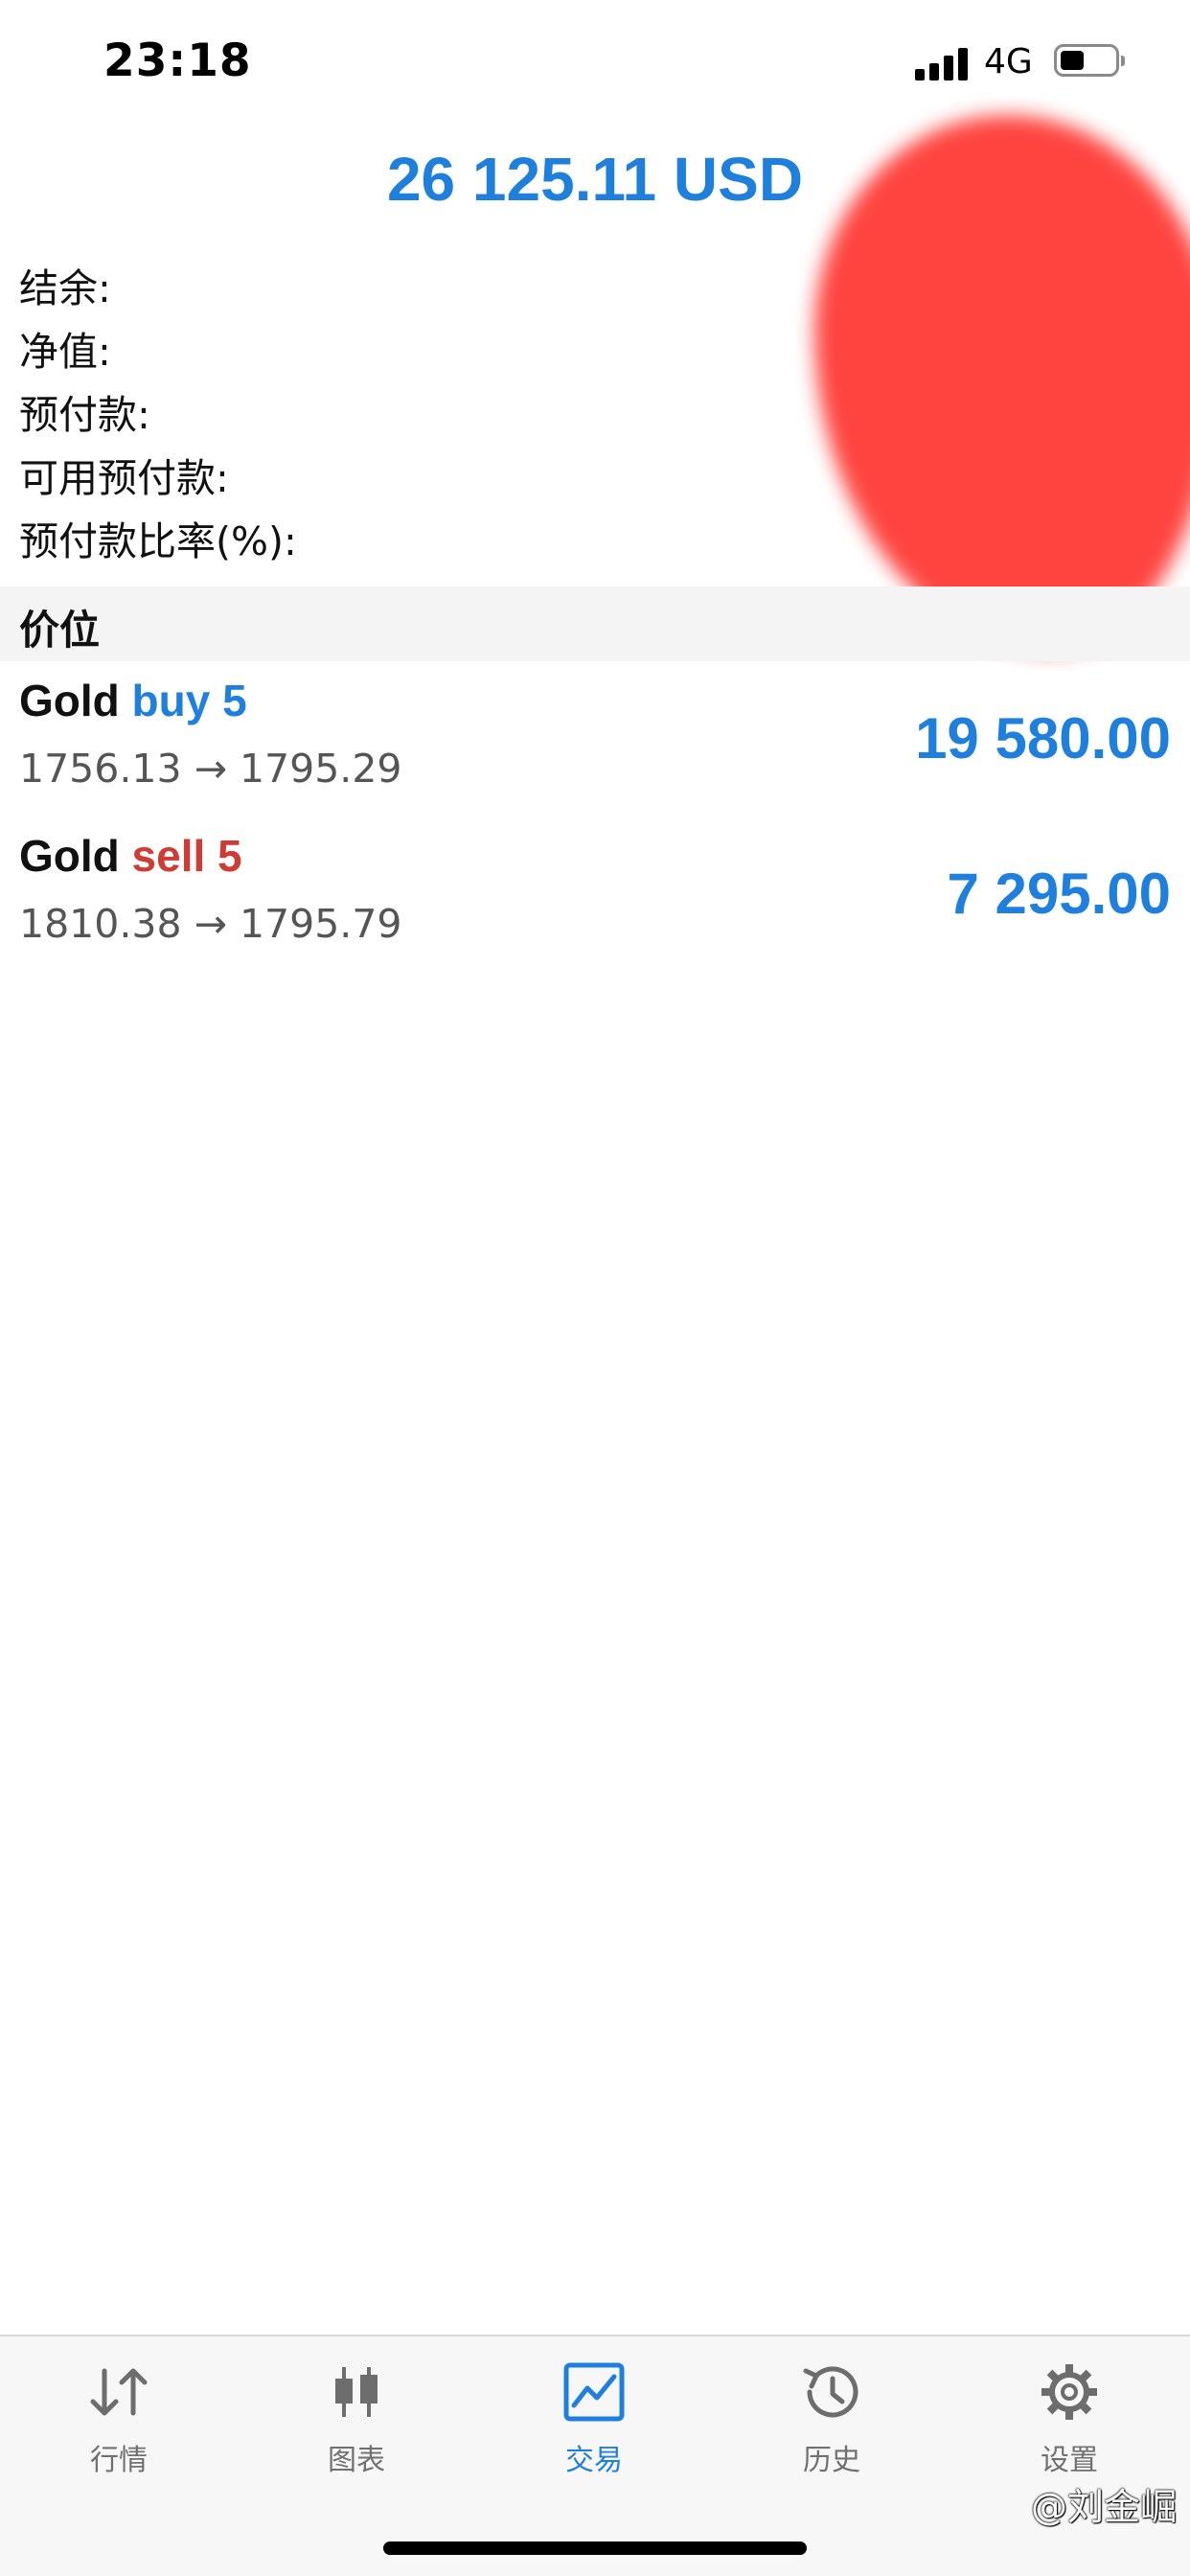 This screenshot has height=2576, width=1190. I want to click on status-bar: 23:18 4G, so click(595, 63).